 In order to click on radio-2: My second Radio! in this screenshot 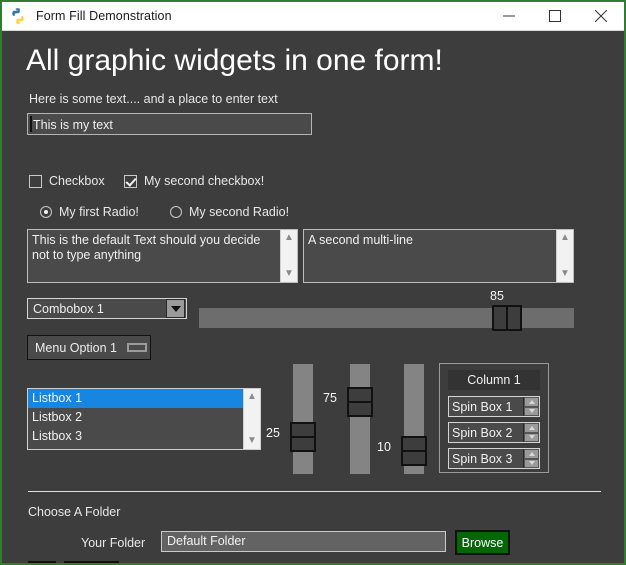, I will do `click(229, 212)`.